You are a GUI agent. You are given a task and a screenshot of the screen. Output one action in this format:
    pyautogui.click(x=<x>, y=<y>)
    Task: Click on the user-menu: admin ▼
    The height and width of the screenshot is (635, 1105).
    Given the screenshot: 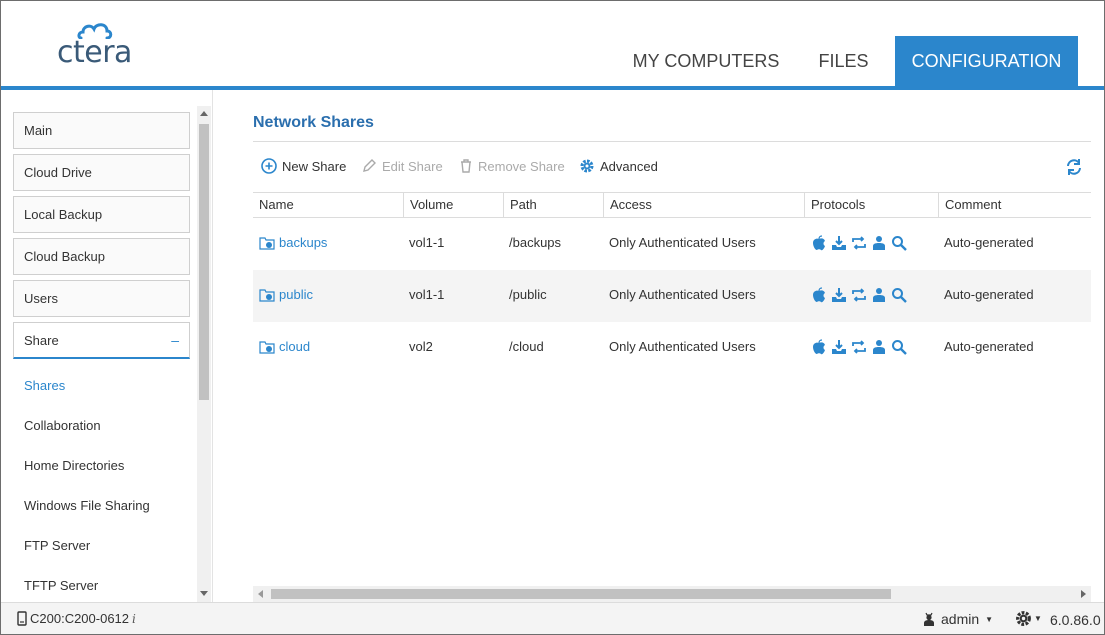 What is the action you would take?
    pyautogui.click(x=958, y=619)
    